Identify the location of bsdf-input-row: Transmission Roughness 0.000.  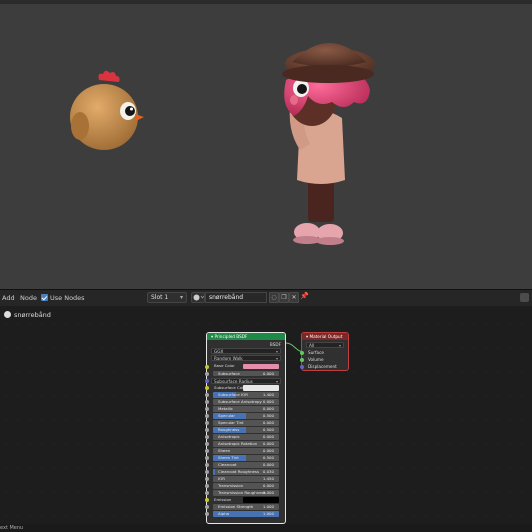
(243, 493).